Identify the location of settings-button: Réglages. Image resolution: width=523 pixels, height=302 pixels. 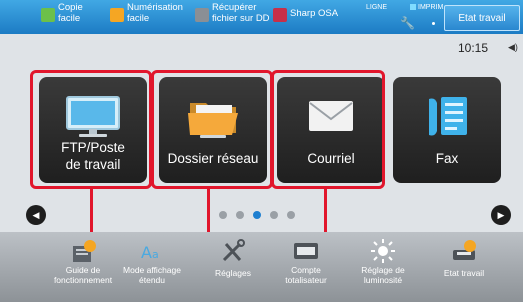
(233, 258).